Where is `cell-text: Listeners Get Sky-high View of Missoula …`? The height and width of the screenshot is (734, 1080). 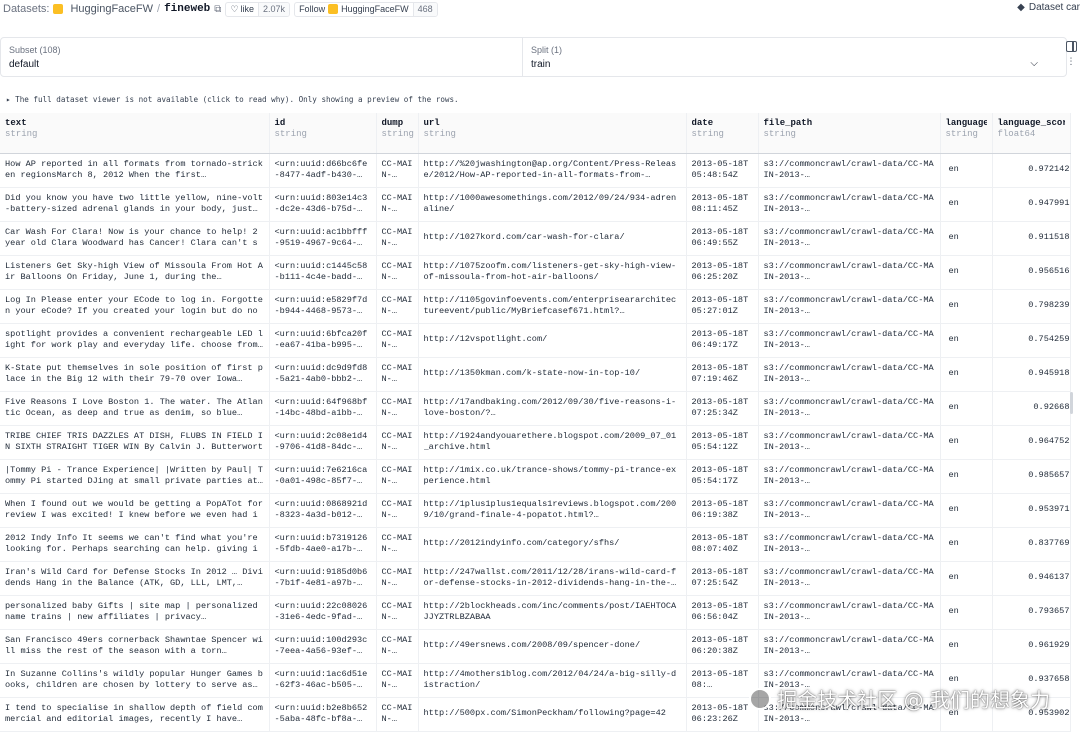
cell-text: Listeners Get Sky-high View of Missoula … is located at coordinates (135, 272).